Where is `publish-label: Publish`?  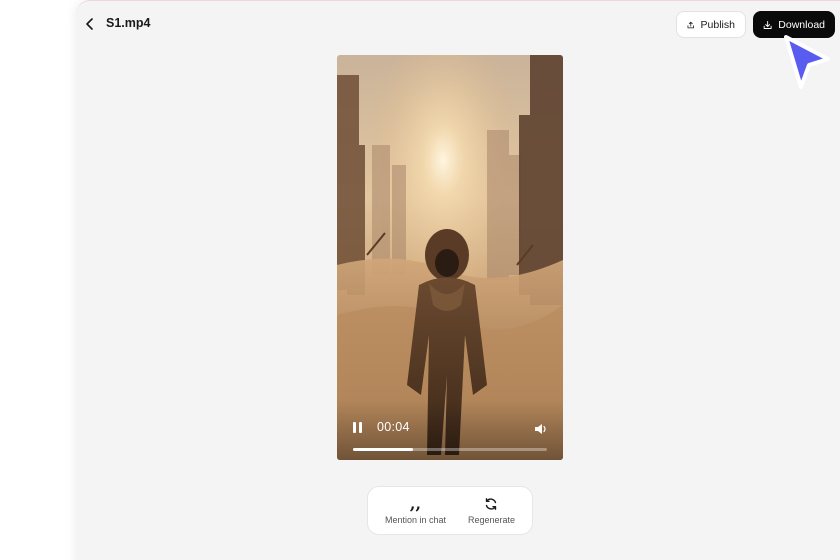
publish-label: Publish is located at coordinates (717, 24).